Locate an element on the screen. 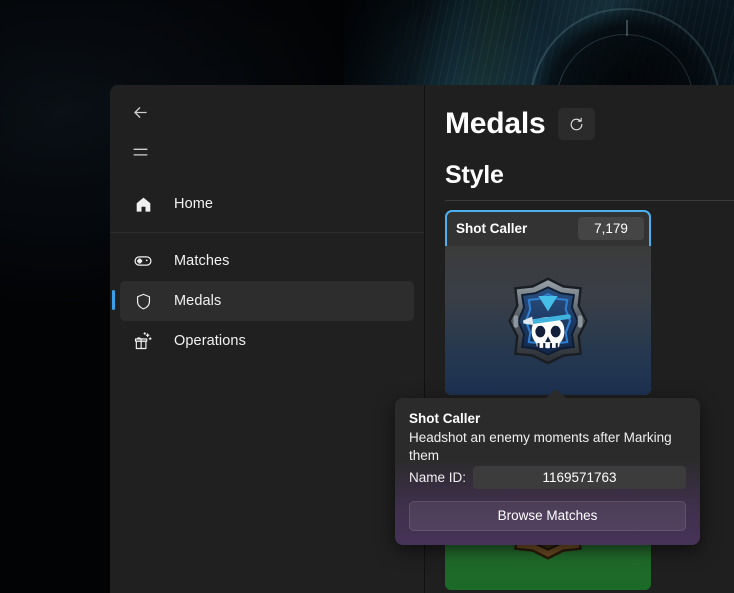 The height and width of the screenshot is (593, 734). refresh-button is located at coordinates (576, 124).